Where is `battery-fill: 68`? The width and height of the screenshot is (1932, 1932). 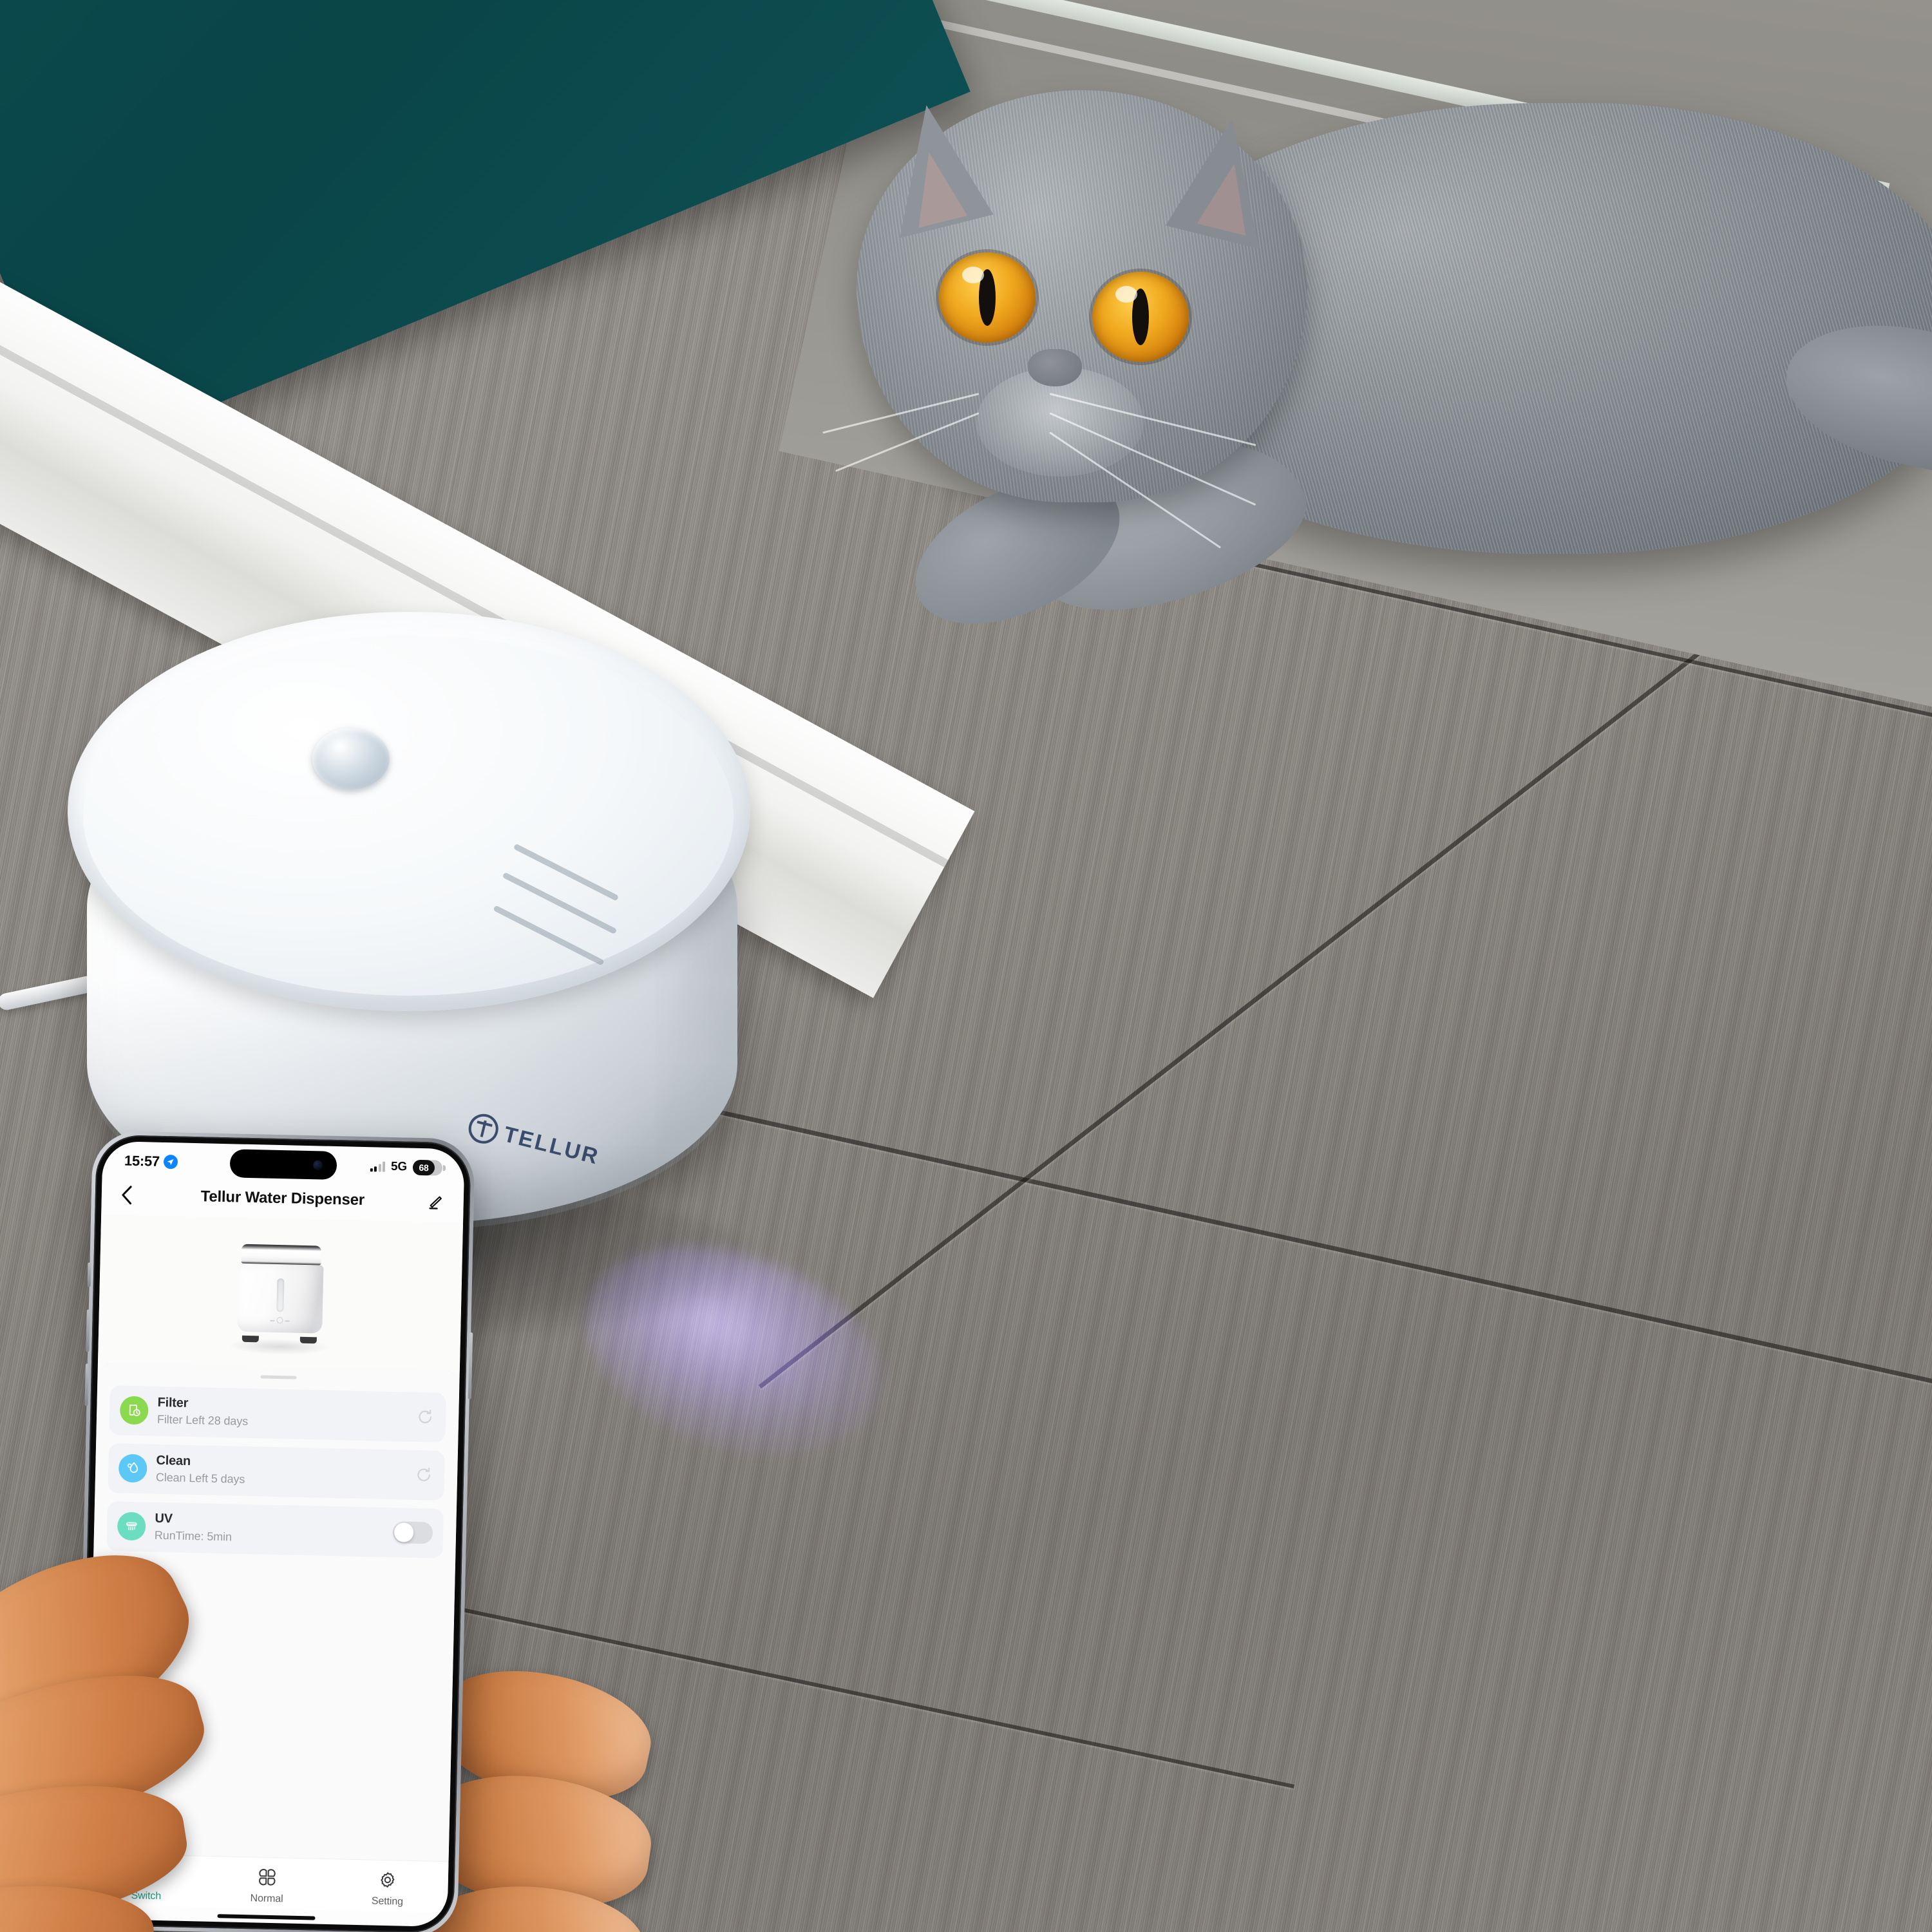 battery-fill: 68 is located at coordinates (423, 1167).